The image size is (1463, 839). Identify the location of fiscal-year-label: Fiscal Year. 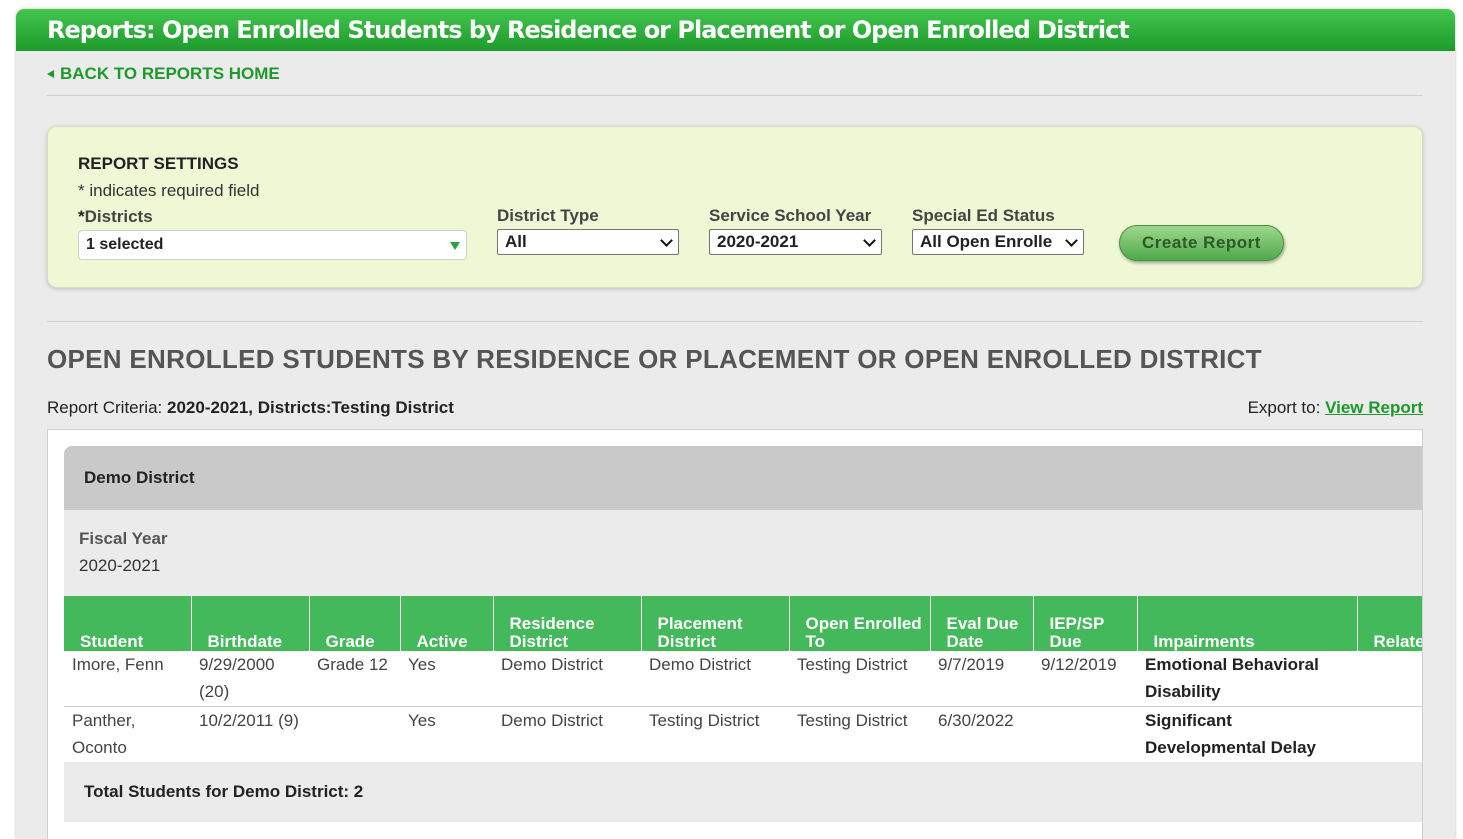
(123, 538).